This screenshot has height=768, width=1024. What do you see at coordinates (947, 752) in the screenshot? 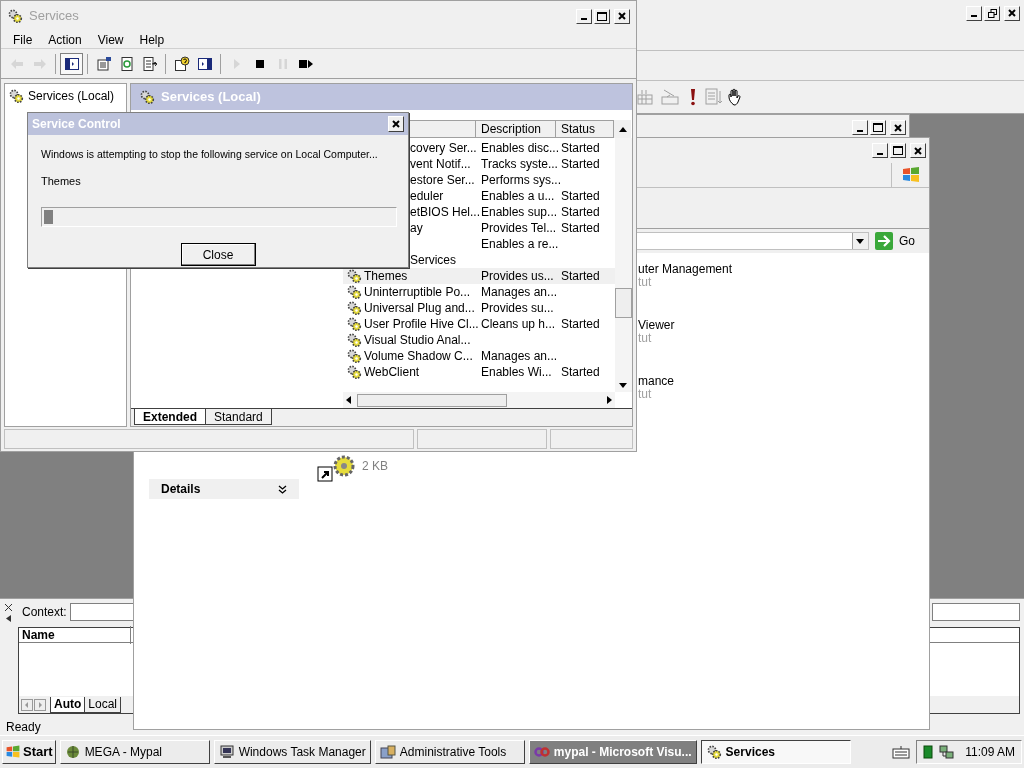
I see `network-icon` at bounding box center [947, 752].